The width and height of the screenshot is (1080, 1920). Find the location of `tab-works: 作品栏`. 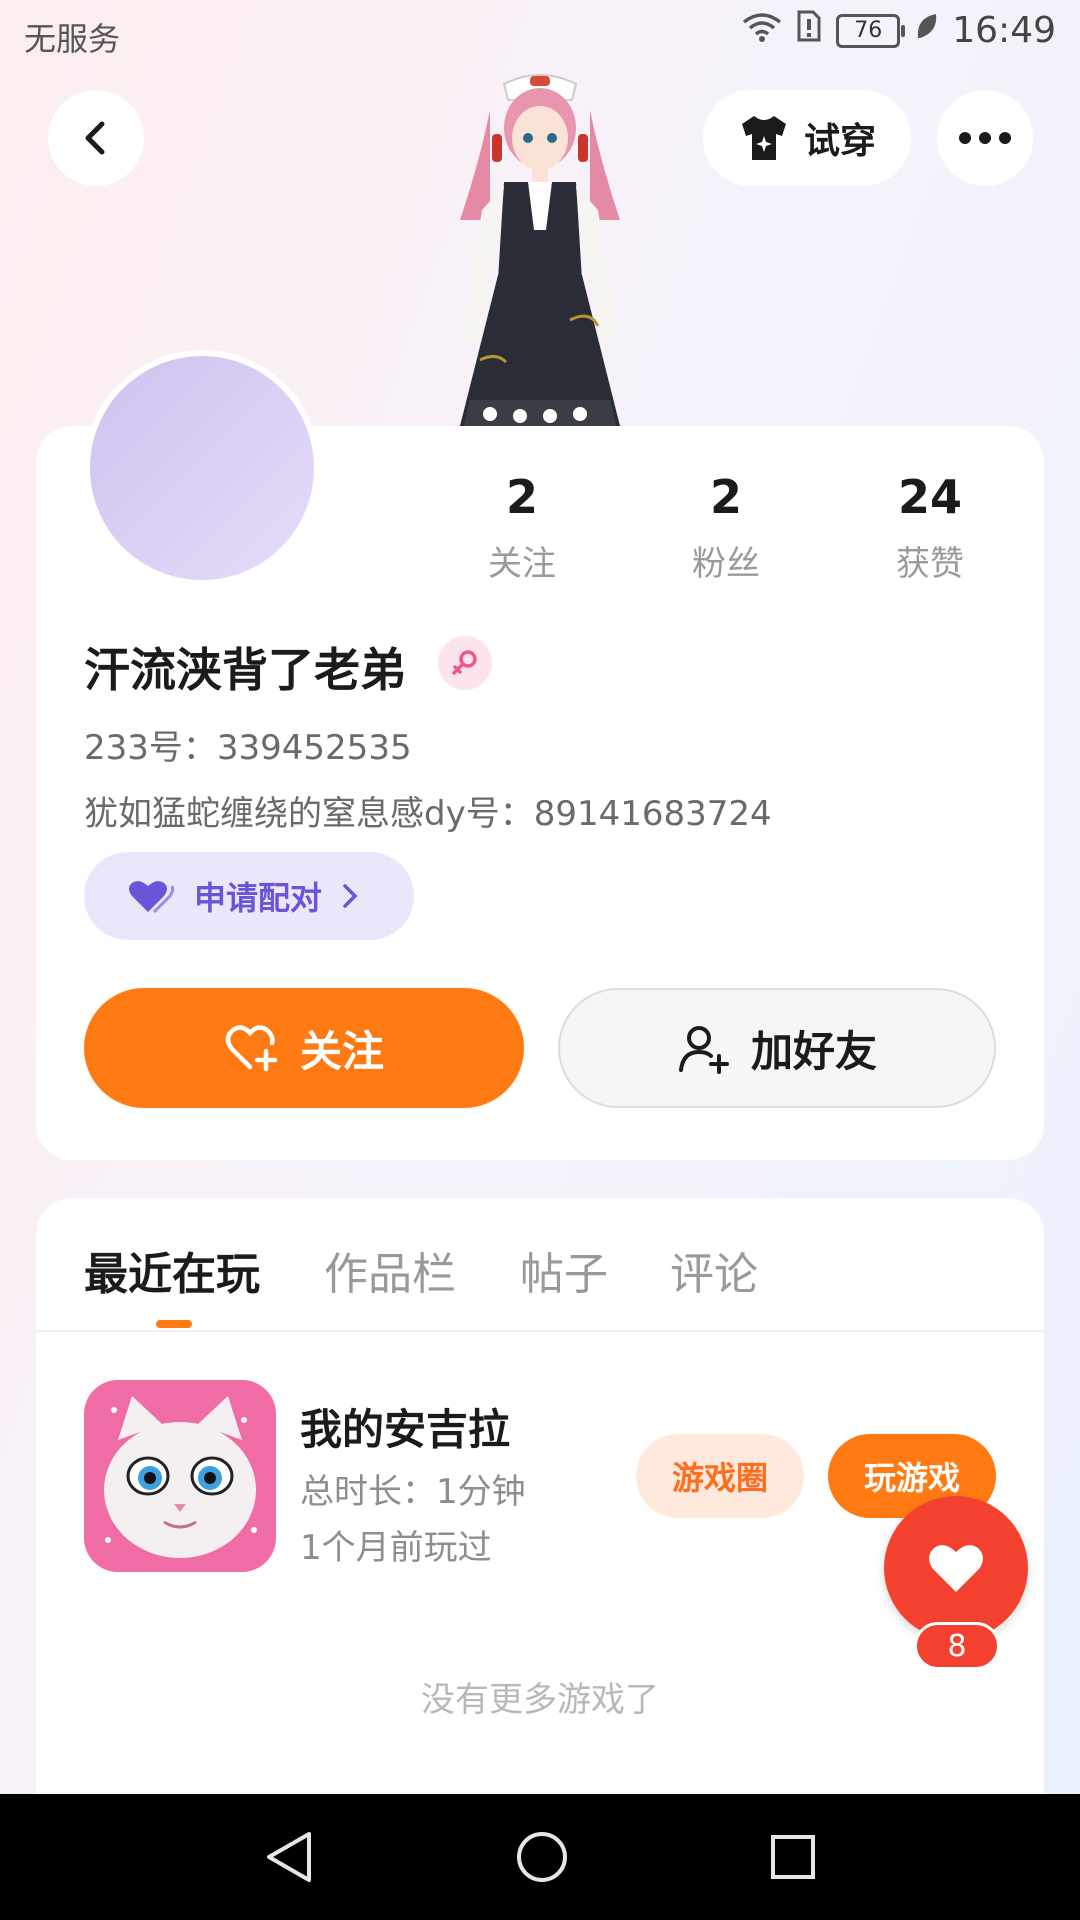

tab-works: 作品栏 is located at coordinates (390, 1270).